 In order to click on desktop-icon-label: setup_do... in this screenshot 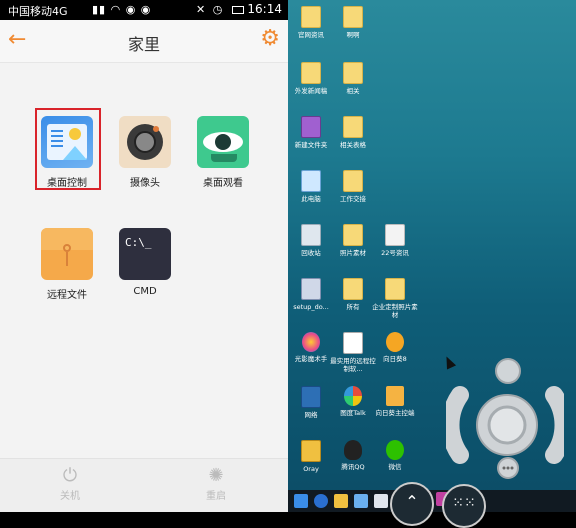, I will do `click(311, 307)`.